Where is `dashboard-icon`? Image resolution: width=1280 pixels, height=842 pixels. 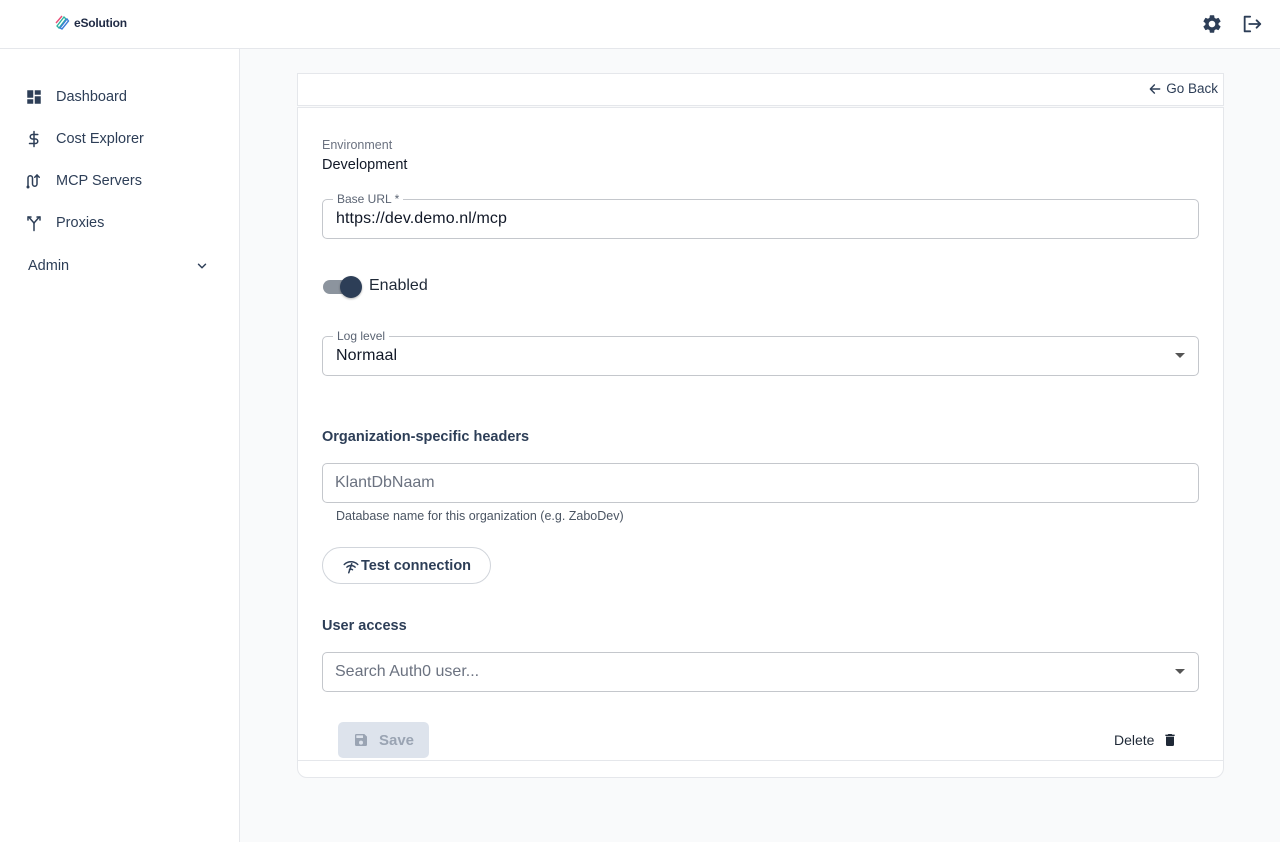 dashboard-icon is located at coordinates (34, 97).